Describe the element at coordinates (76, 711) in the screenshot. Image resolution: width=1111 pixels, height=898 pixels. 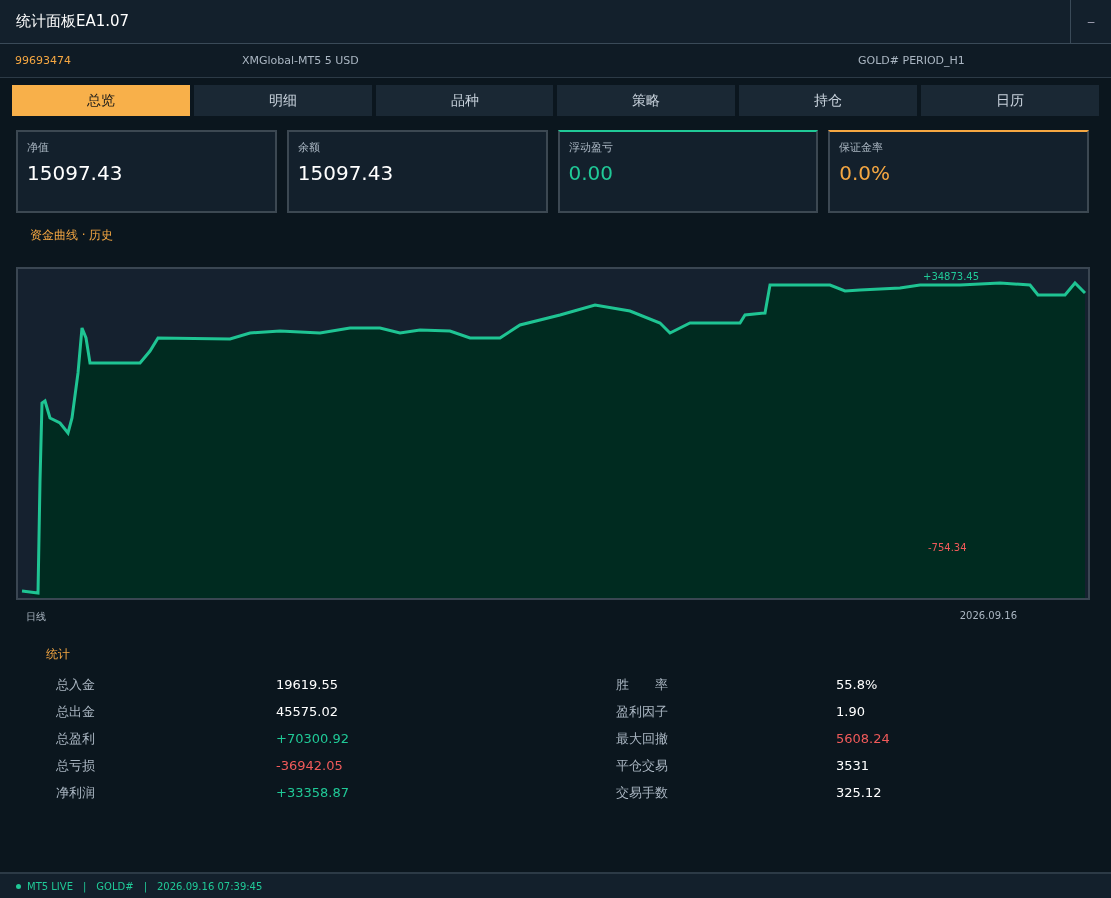
I see `stat-label: 总出金` at that location.